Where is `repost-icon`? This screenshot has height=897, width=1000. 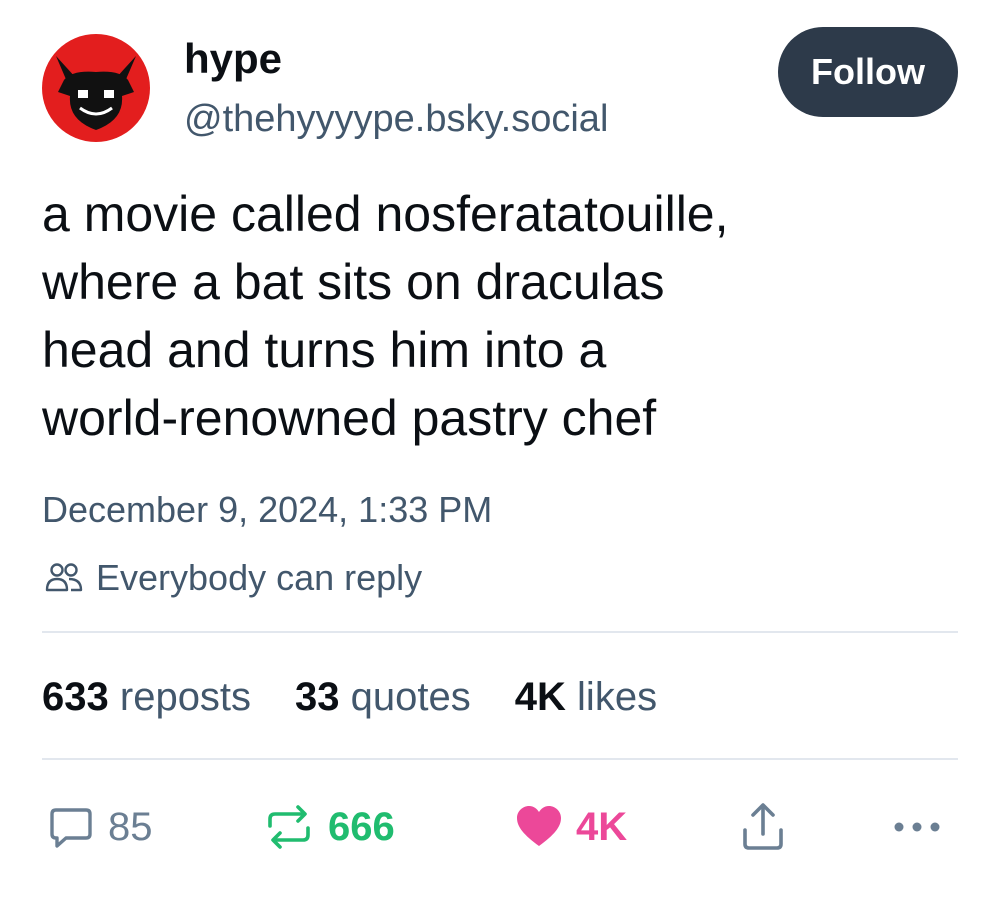
repost-icon is located at coordinates (289, 827).